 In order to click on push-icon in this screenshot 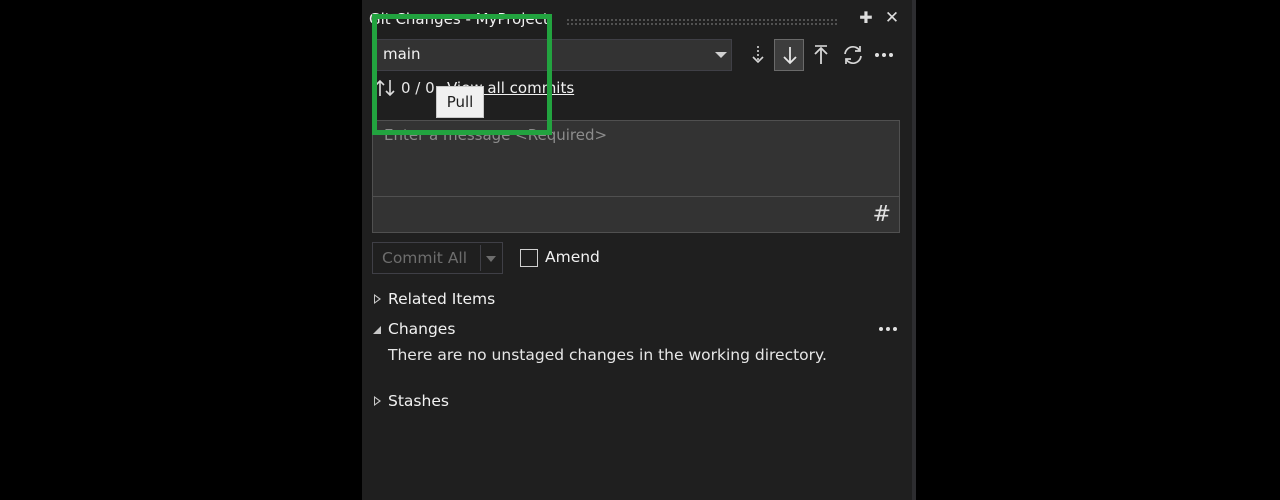, I will do `click(821, 54)`.